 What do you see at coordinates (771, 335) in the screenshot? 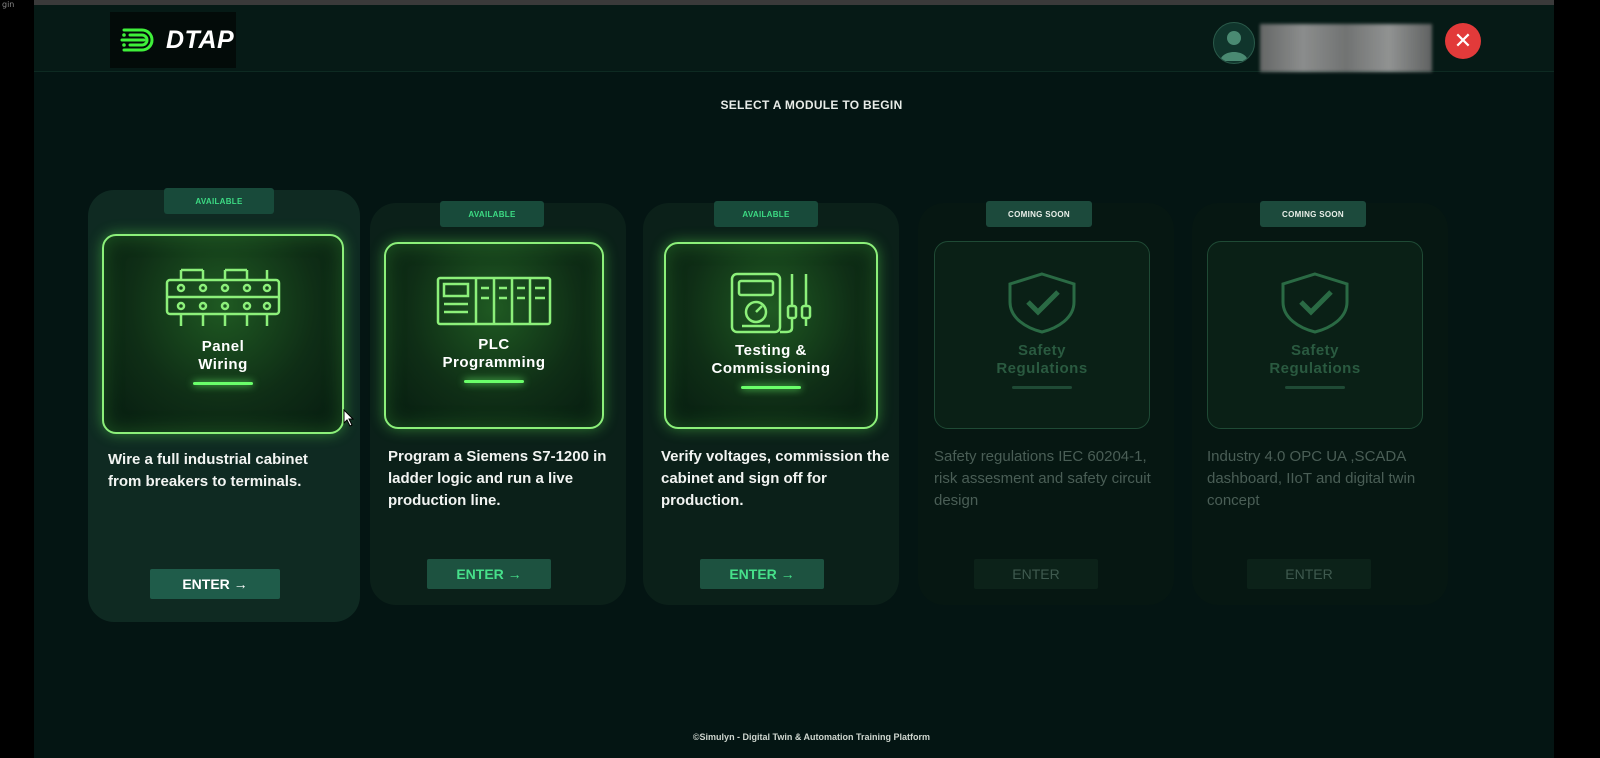
I see `module-tile-testing-commissioning: Testing & Commissioning` at bounding box center [771, 335].